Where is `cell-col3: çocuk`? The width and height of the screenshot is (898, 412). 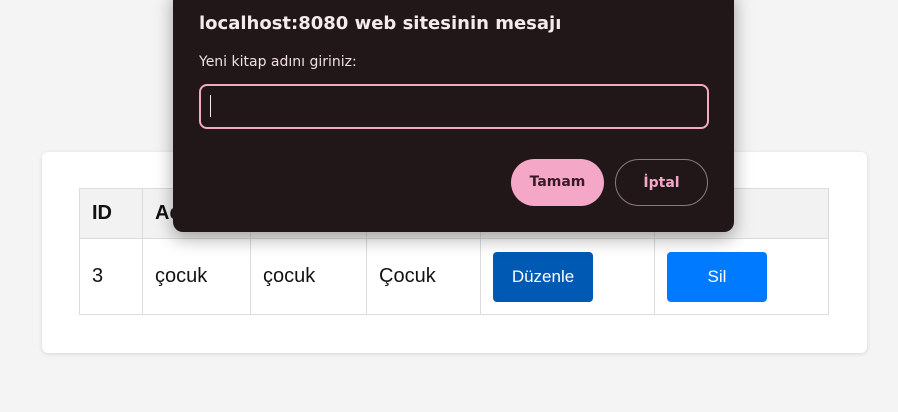
cell-col3: çocuk is located at coordinates (308, 276).